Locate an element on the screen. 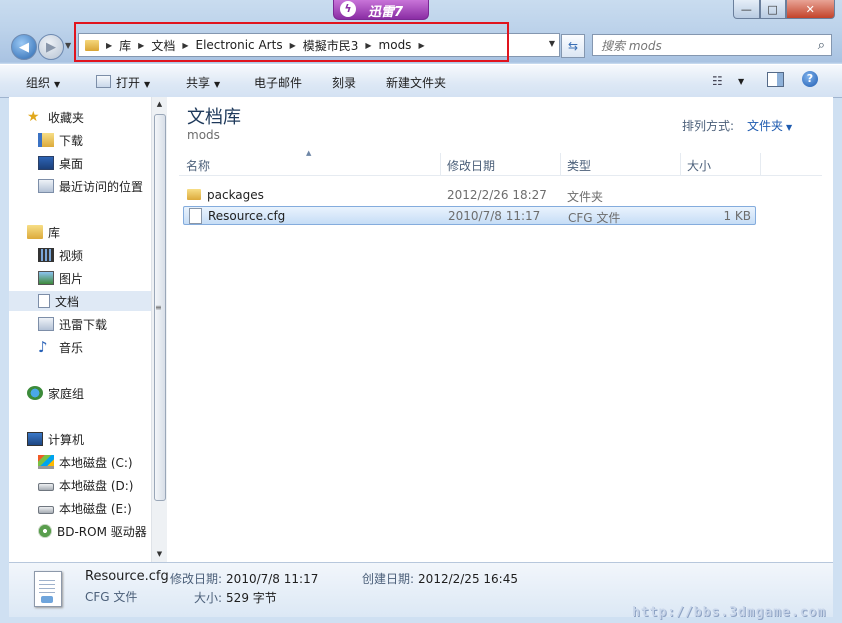 This screenshot has width=842, height=623. details-size-value: 529 字节 is located at coordinates (251, 598).